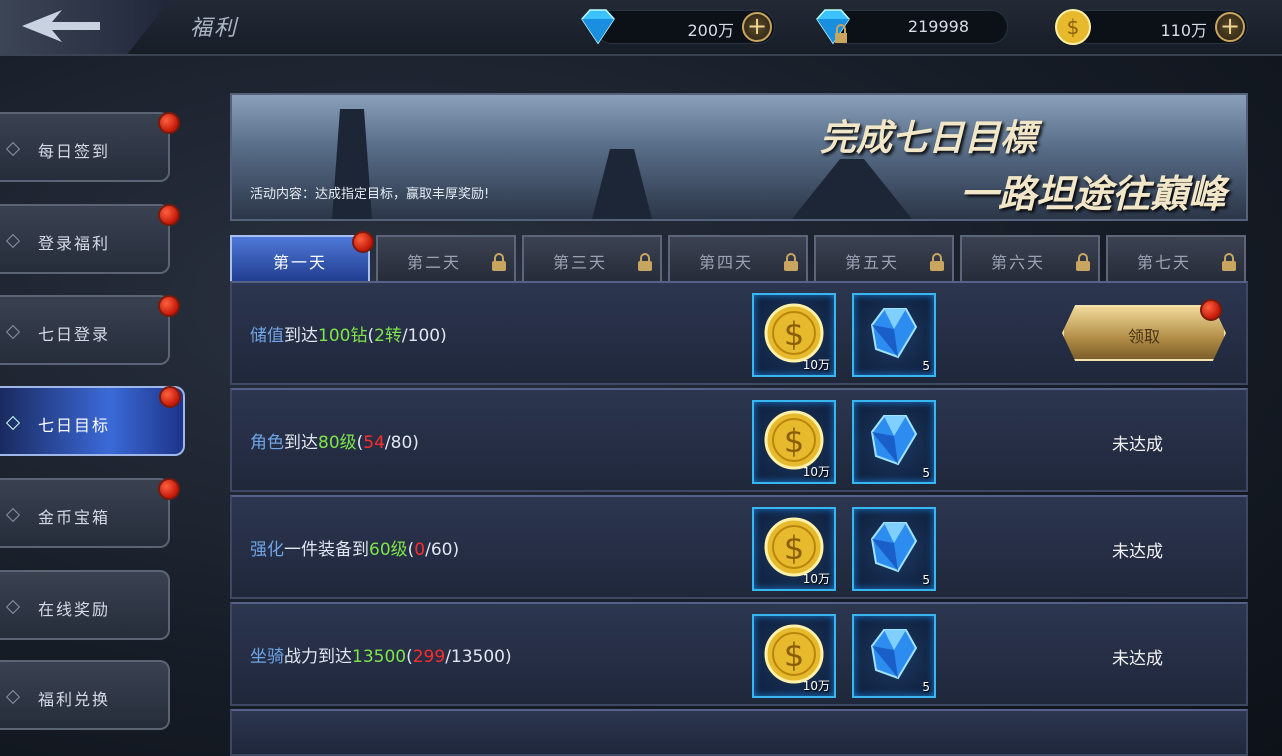  I want to click on sidebar-item-label: 在线奖励, so click(74, 609).